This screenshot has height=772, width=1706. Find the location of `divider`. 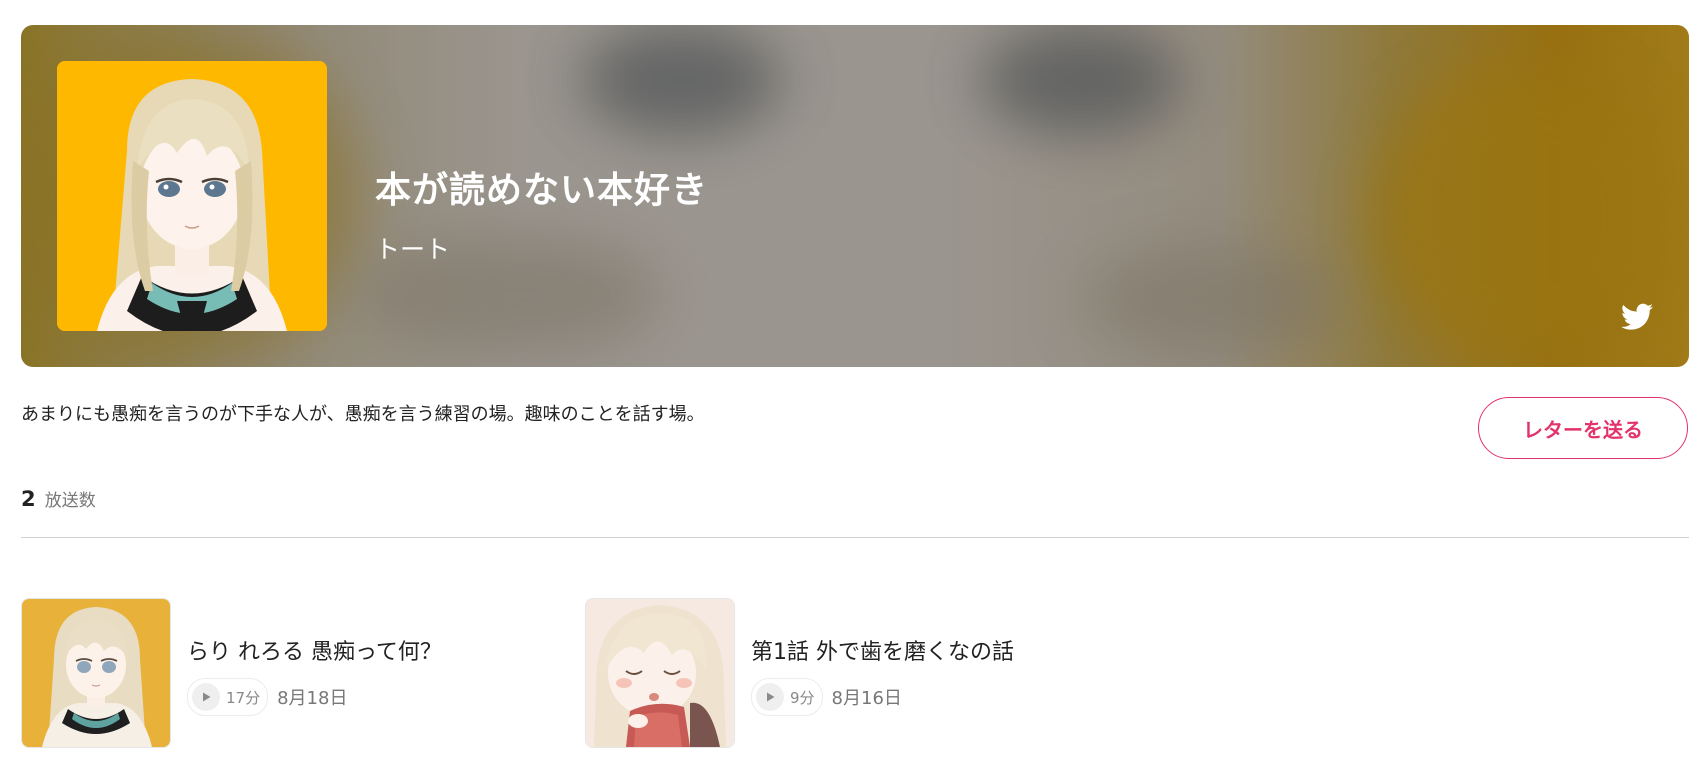

divider is located at coordinates (855, 537).